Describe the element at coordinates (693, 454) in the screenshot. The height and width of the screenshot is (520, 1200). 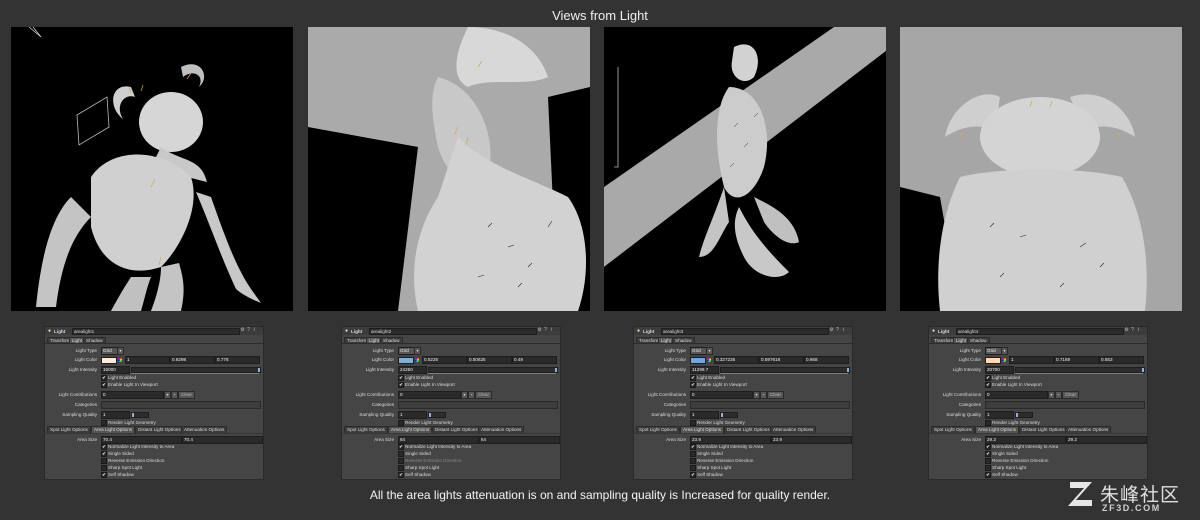
I see `single-sided-checkbox` at that location.